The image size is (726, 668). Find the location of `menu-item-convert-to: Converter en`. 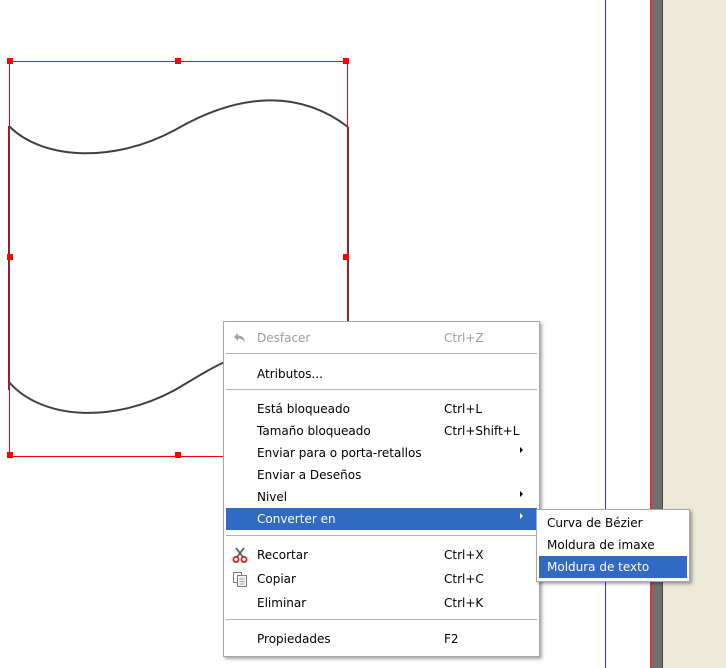

menu-item-convert-to: Converter en is located at coordinates (381, 519).